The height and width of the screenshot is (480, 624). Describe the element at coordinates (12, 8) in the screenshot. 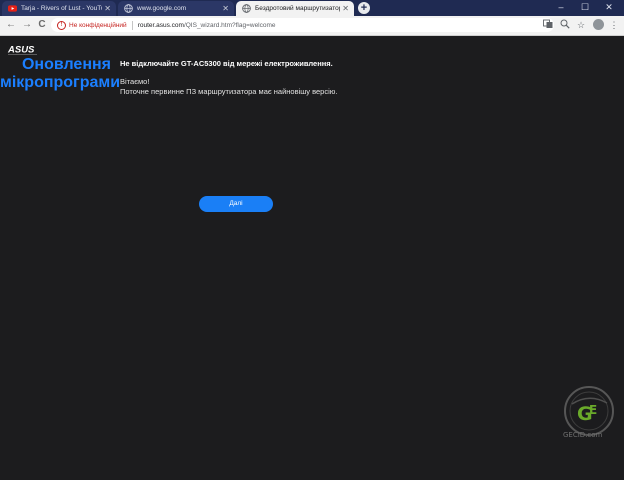

I see `youtube-icon` at that location.